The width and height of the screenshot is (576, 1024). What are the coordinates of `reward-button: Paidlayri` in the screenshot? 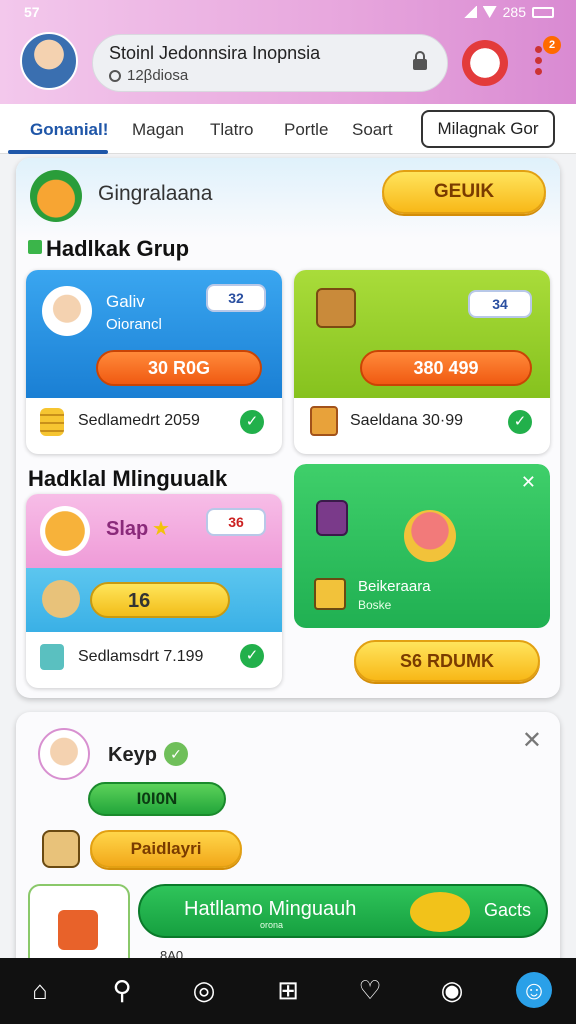 It's located at (166, 849).